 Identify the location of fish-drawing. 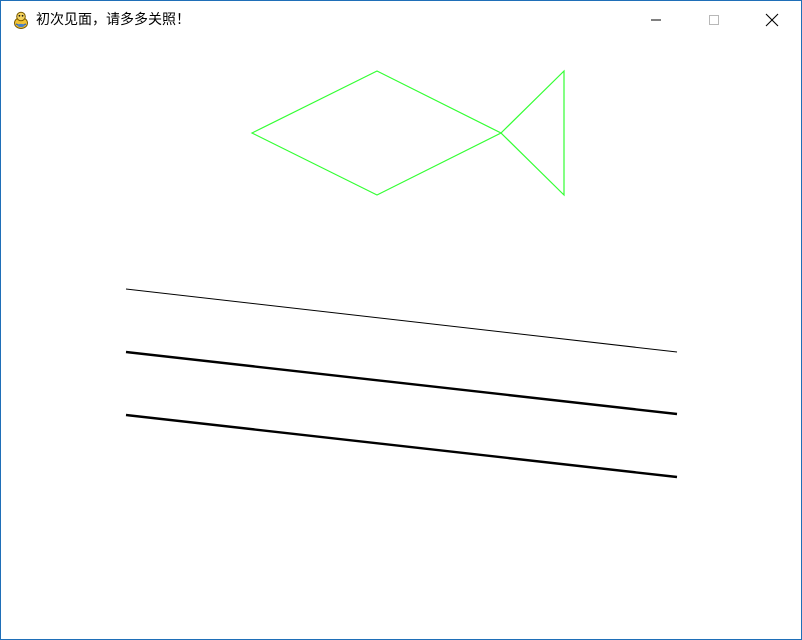
(407, 133).